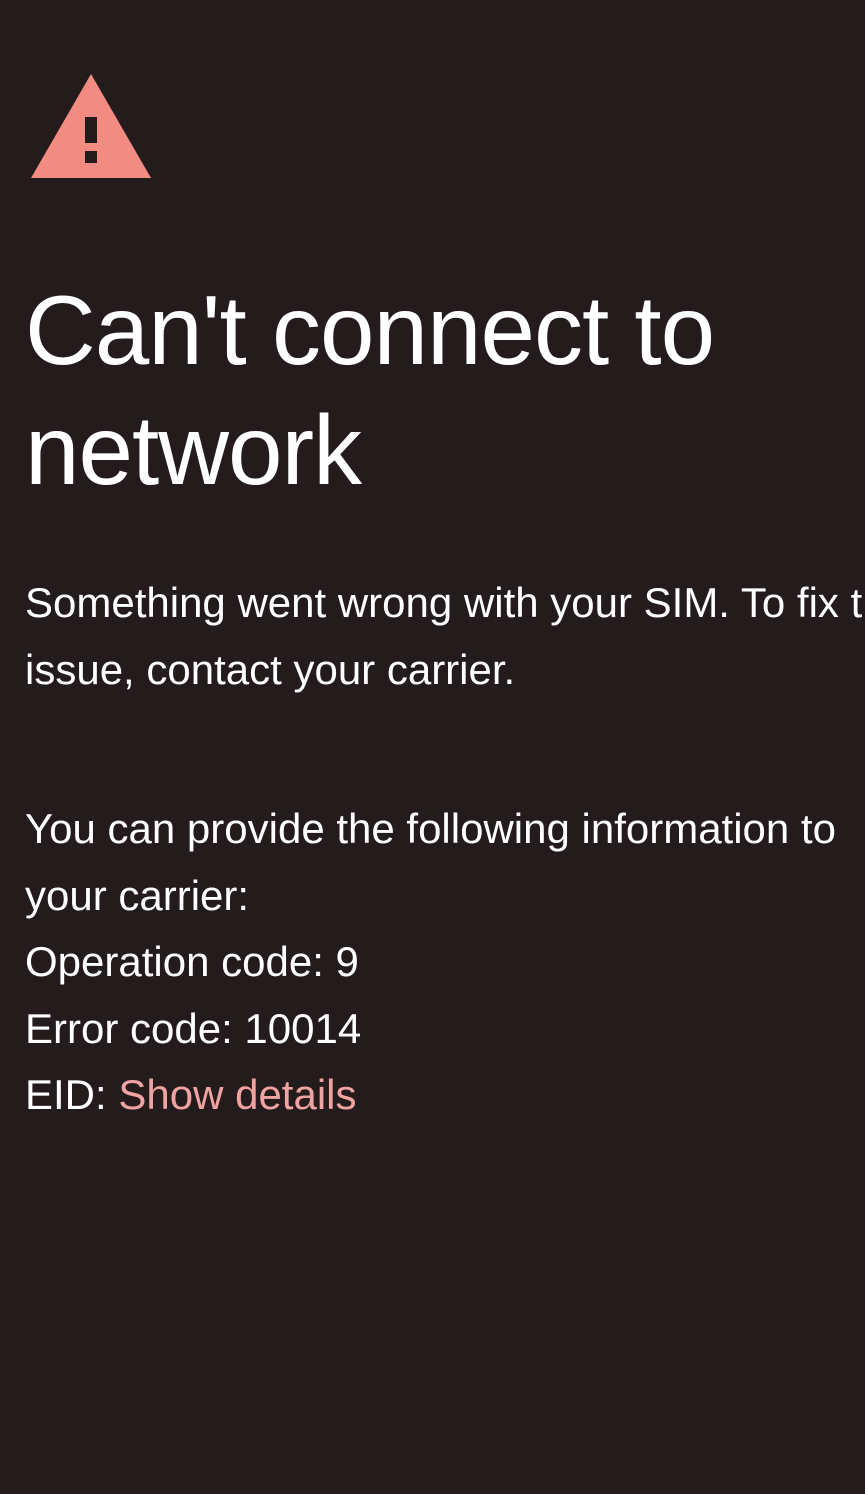  Describe the element at coordinates (193, 450) in the screenshot. I see `title-line-2: network` at that location.